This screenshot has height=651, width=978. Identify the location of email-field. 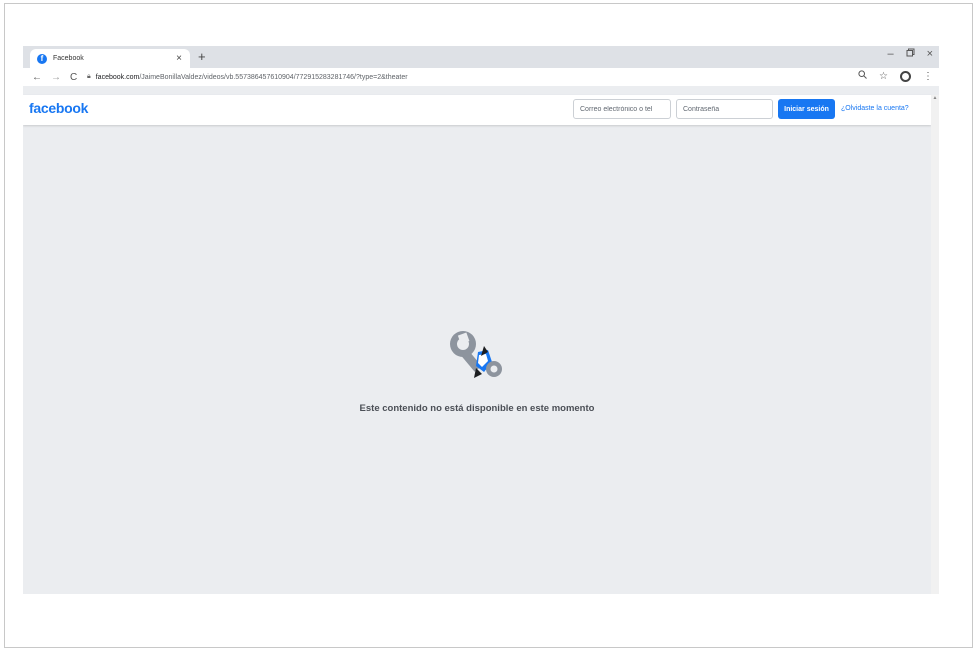
(622, 109).